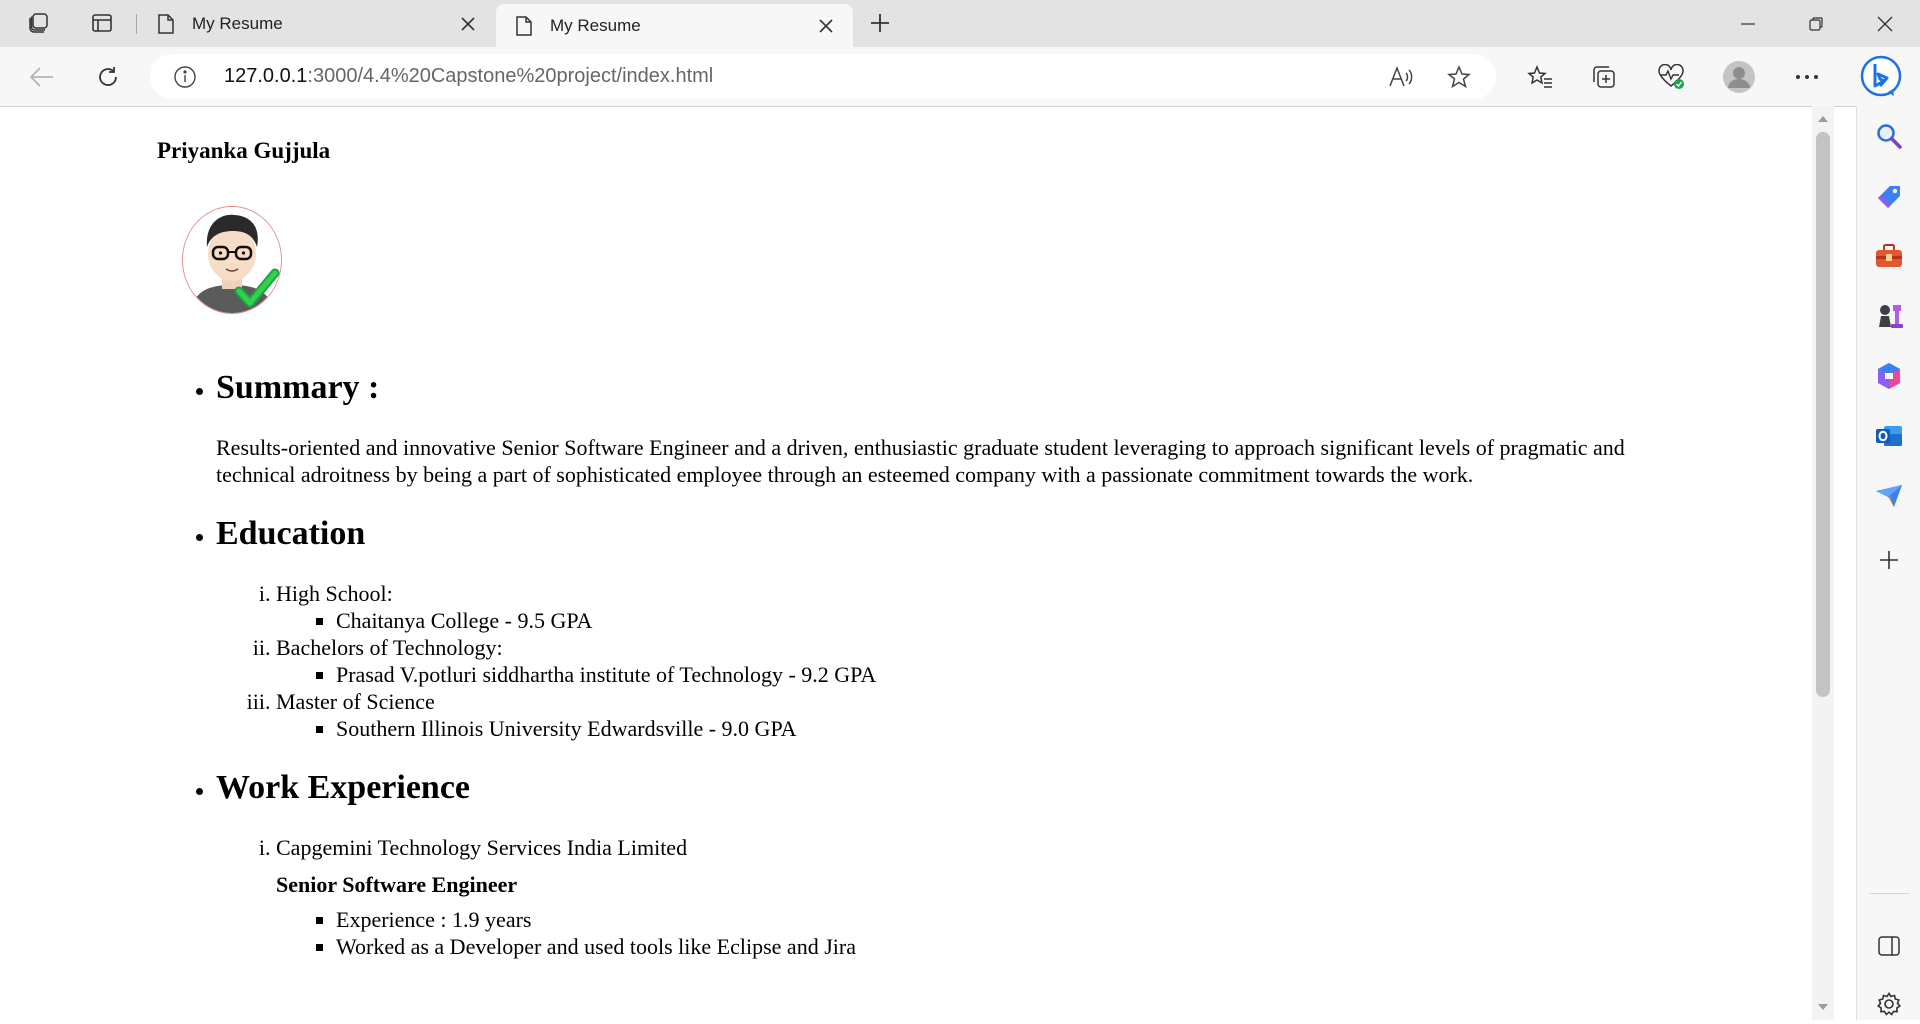 This screenshot has height=1024, width=1920. I want to click on workspaces-icon, so click(38, 23).